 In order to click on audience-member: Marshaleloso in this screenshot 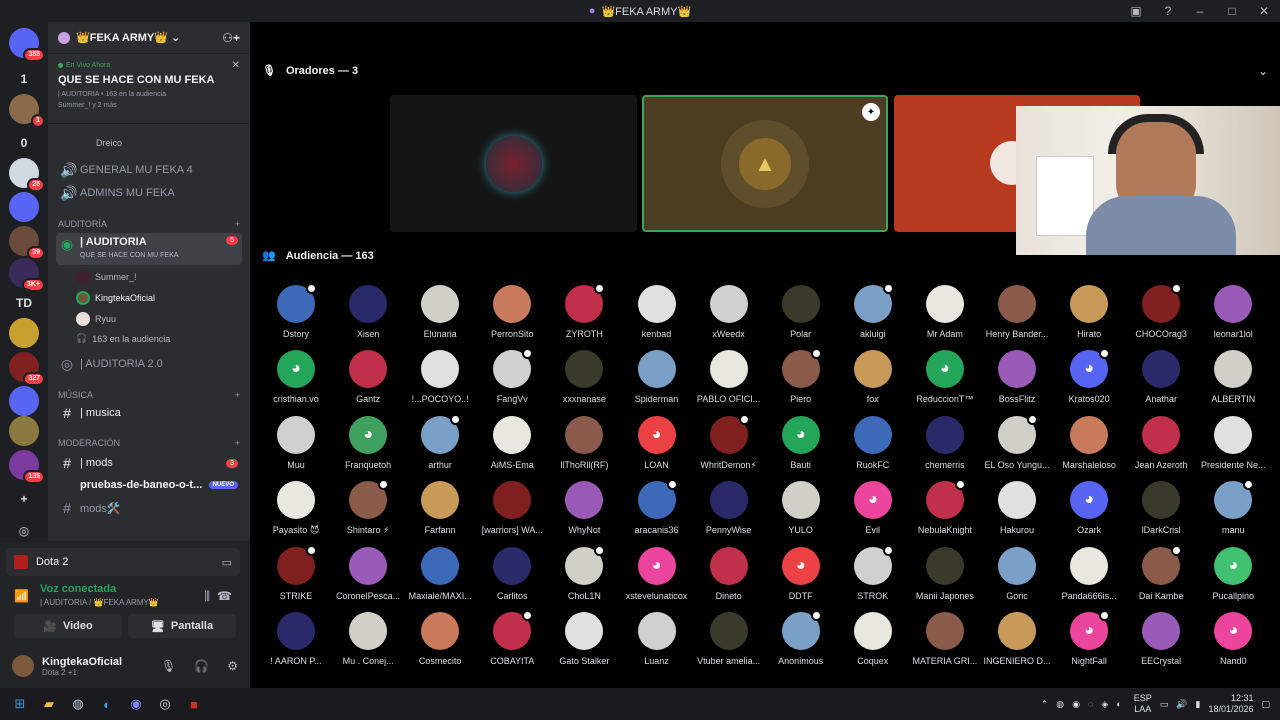, I will do `click(1089, 442)`.